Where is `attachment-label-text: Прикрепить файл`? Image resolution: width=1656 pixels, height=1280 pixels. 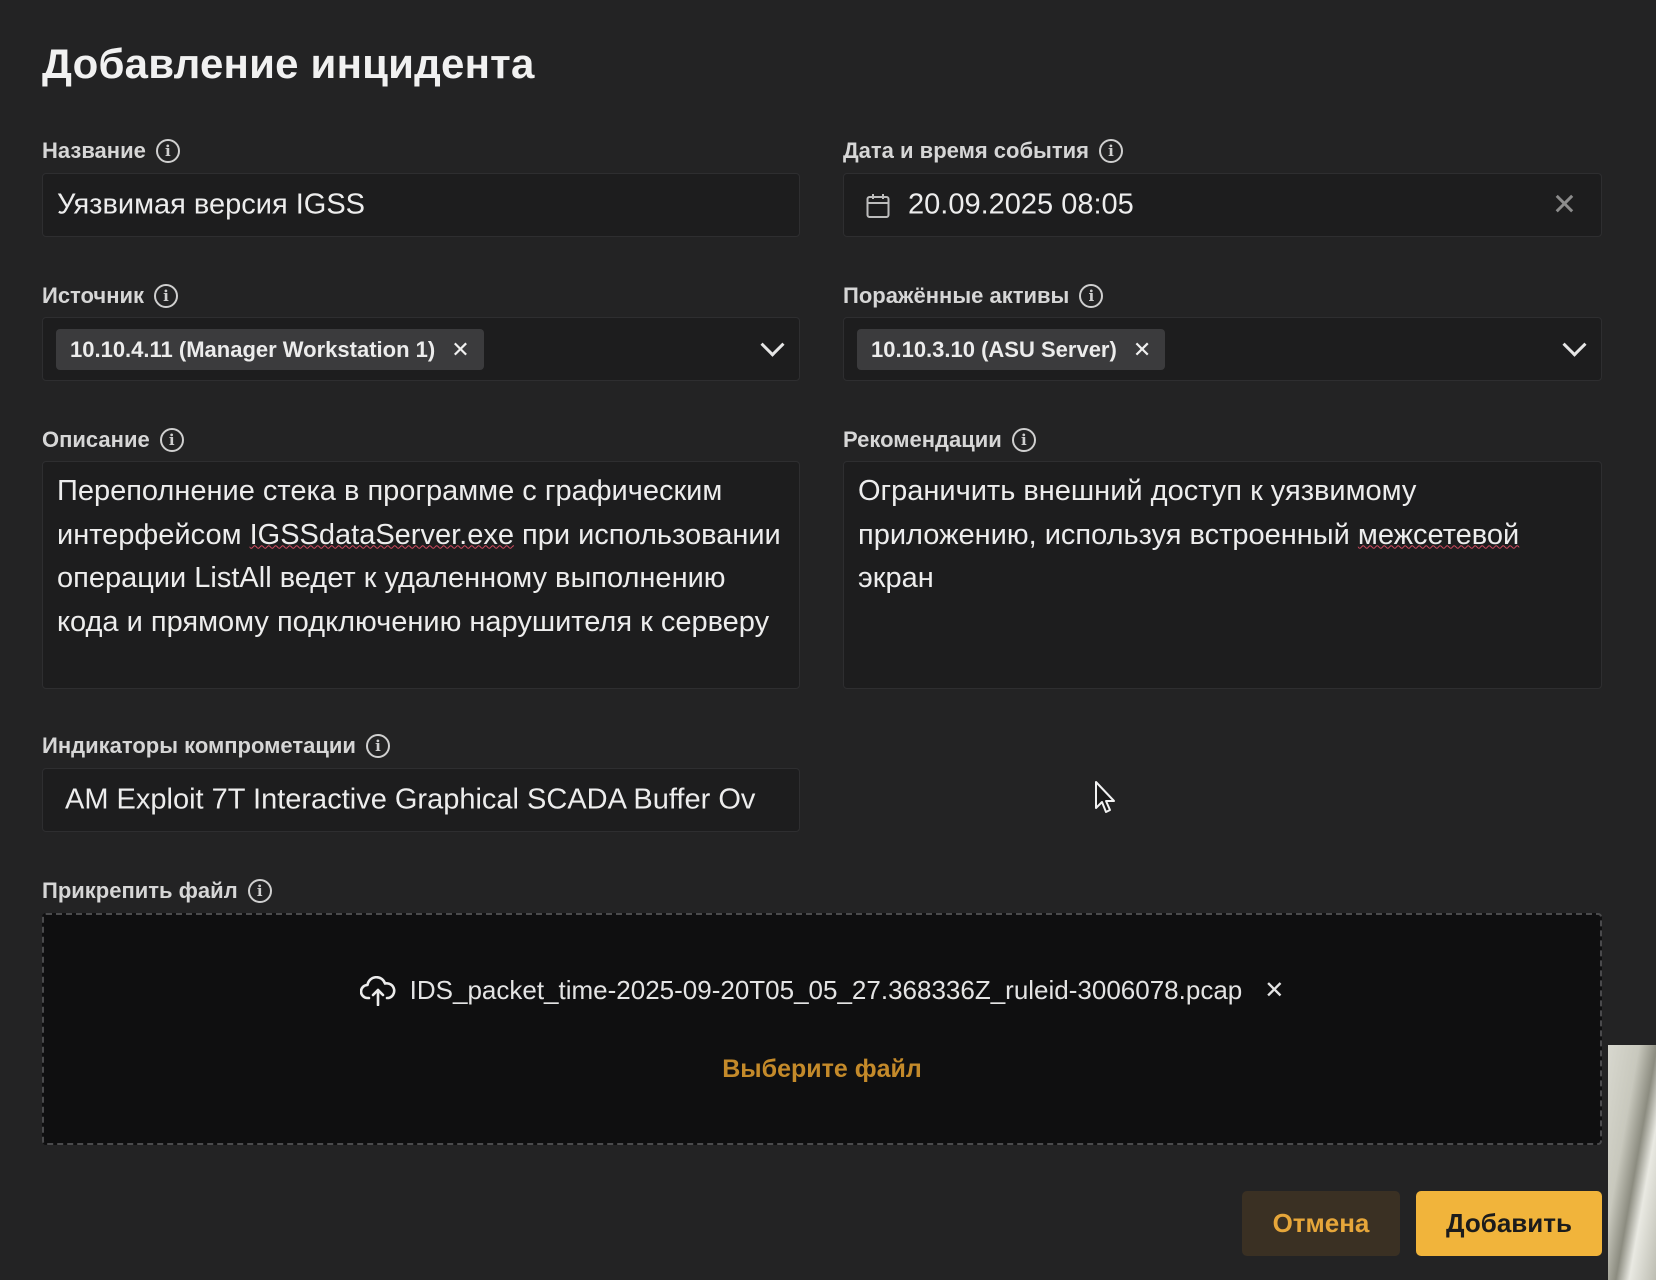 attachment-label-text: Прикрепить файл is located at coordinates (140, 890).